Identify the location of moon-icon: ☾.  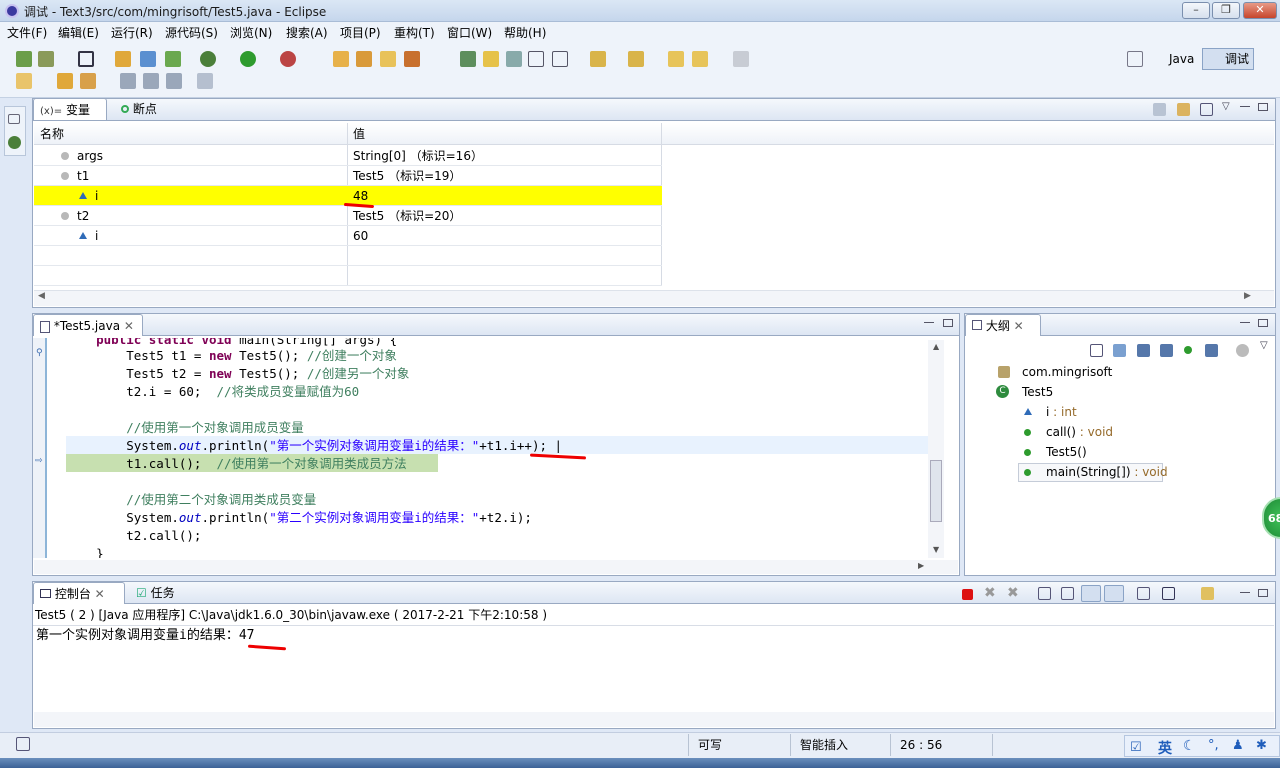
(1189, 746).